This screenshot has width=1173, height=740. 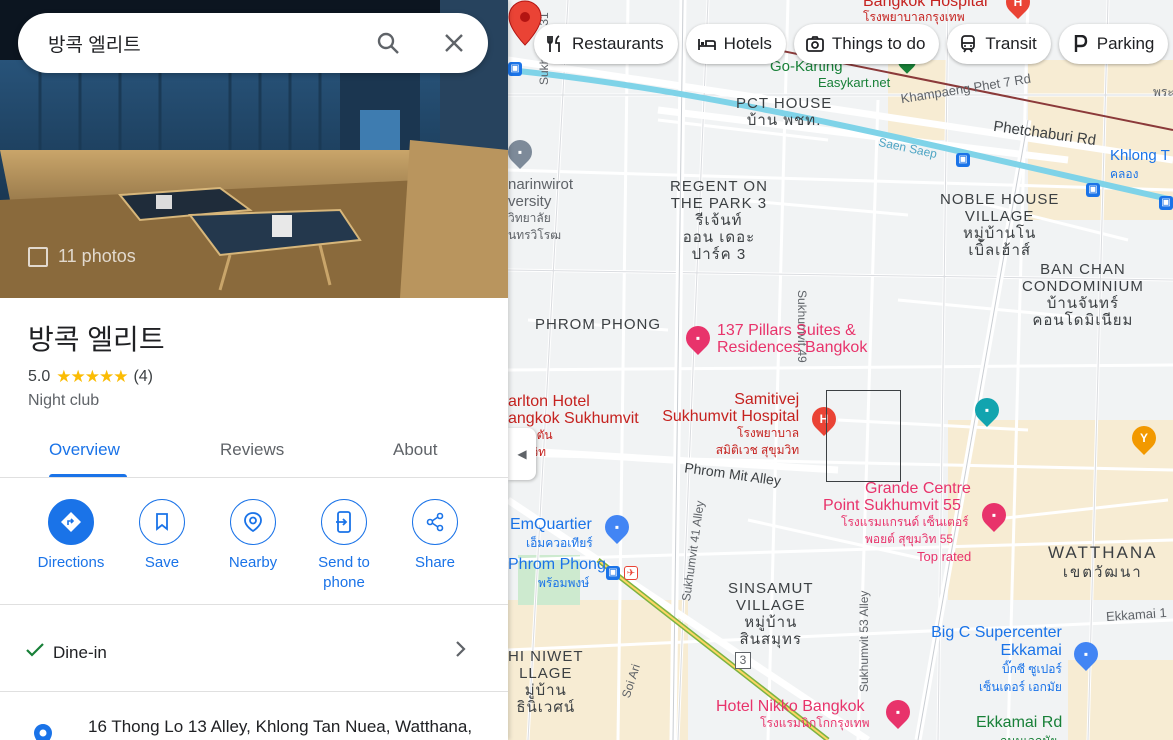 I want to click on tab-overview: Overview, so click(x=84, y=450).